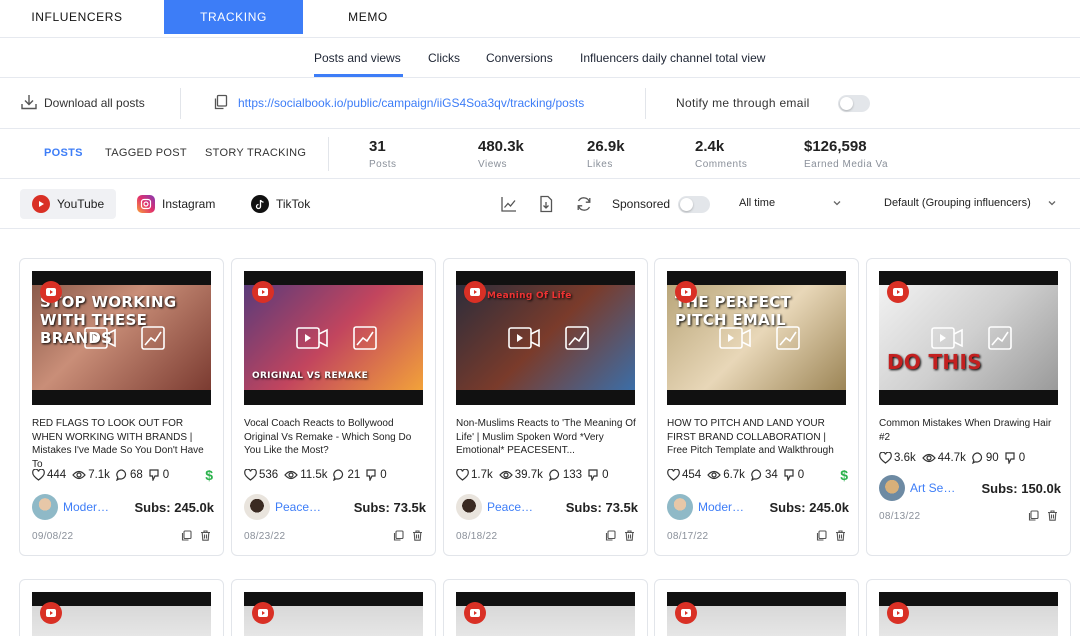  Describe the element at coordinates (368, 17) in the screenshot. I see `tab-memo: MEMO` at that location.